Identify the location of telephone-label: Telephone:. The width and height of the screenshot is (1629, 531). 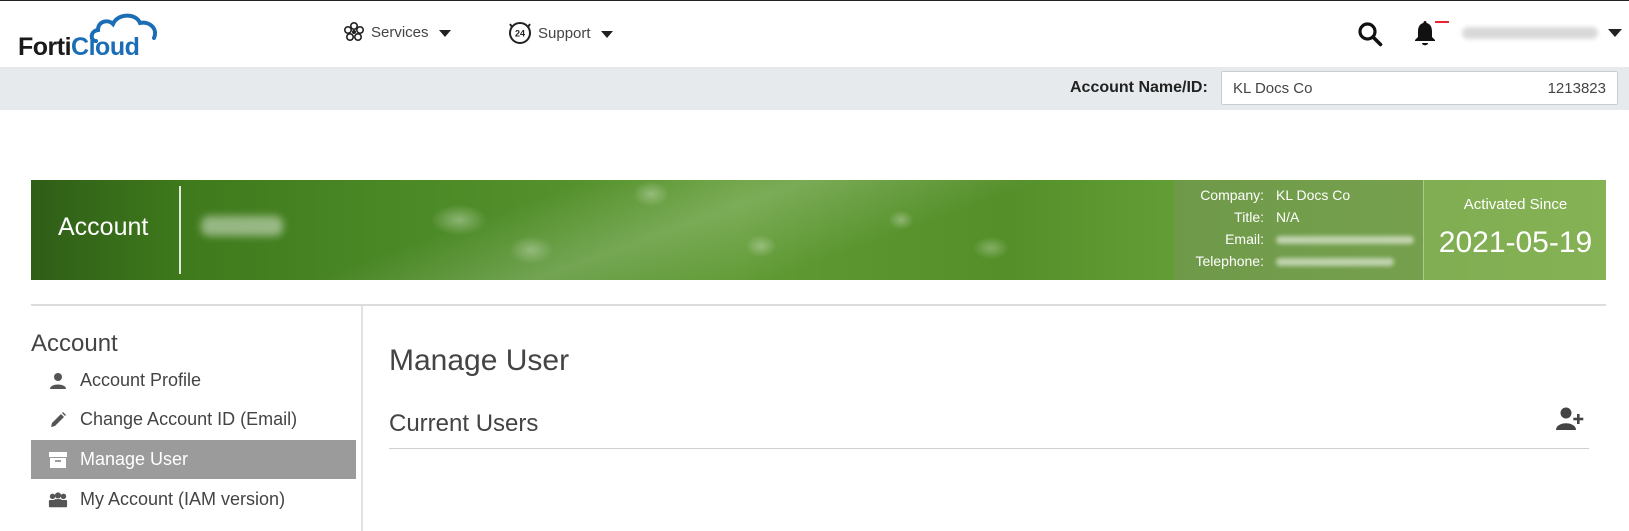
(1229, 261).